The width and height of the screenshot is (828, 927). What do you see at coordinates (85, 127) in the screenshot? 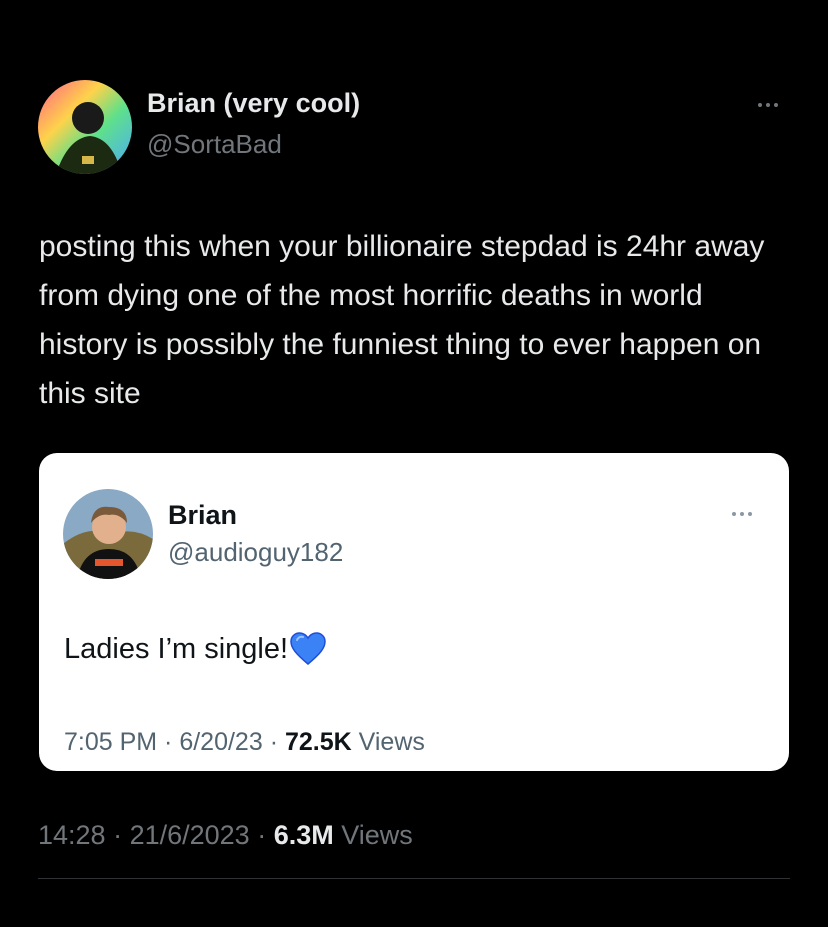
I see `author-avatar` at bounding box center [85, 127].